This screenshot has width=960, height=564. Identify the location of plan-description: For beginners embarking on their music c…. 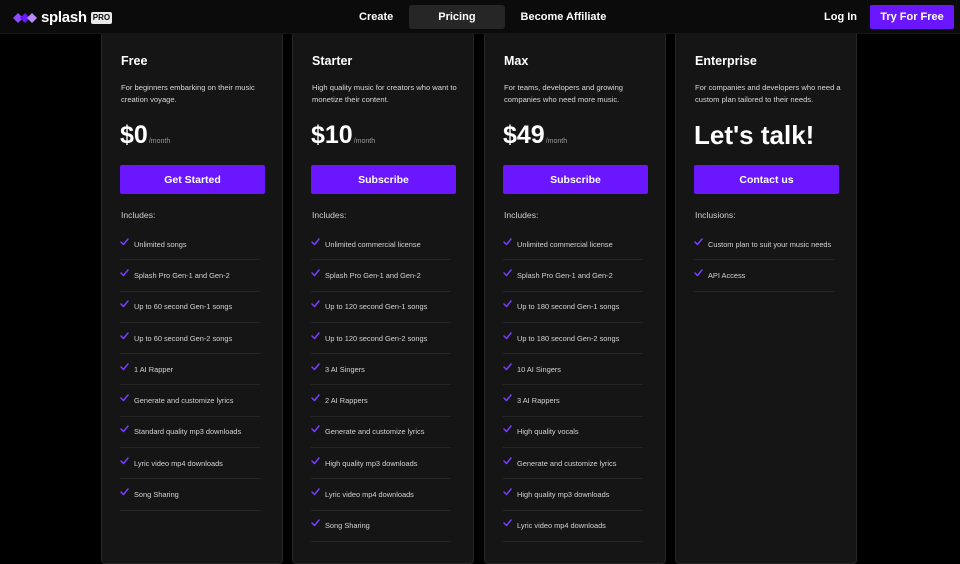
(188, 93).